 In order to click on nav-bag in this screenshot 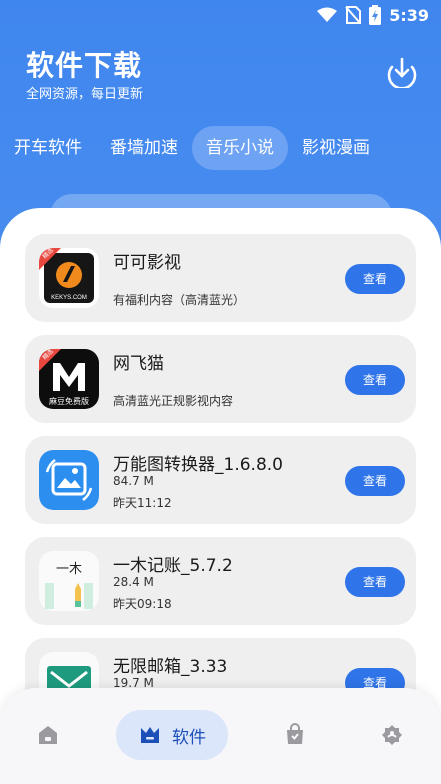, I will do `click(295, 735)`.